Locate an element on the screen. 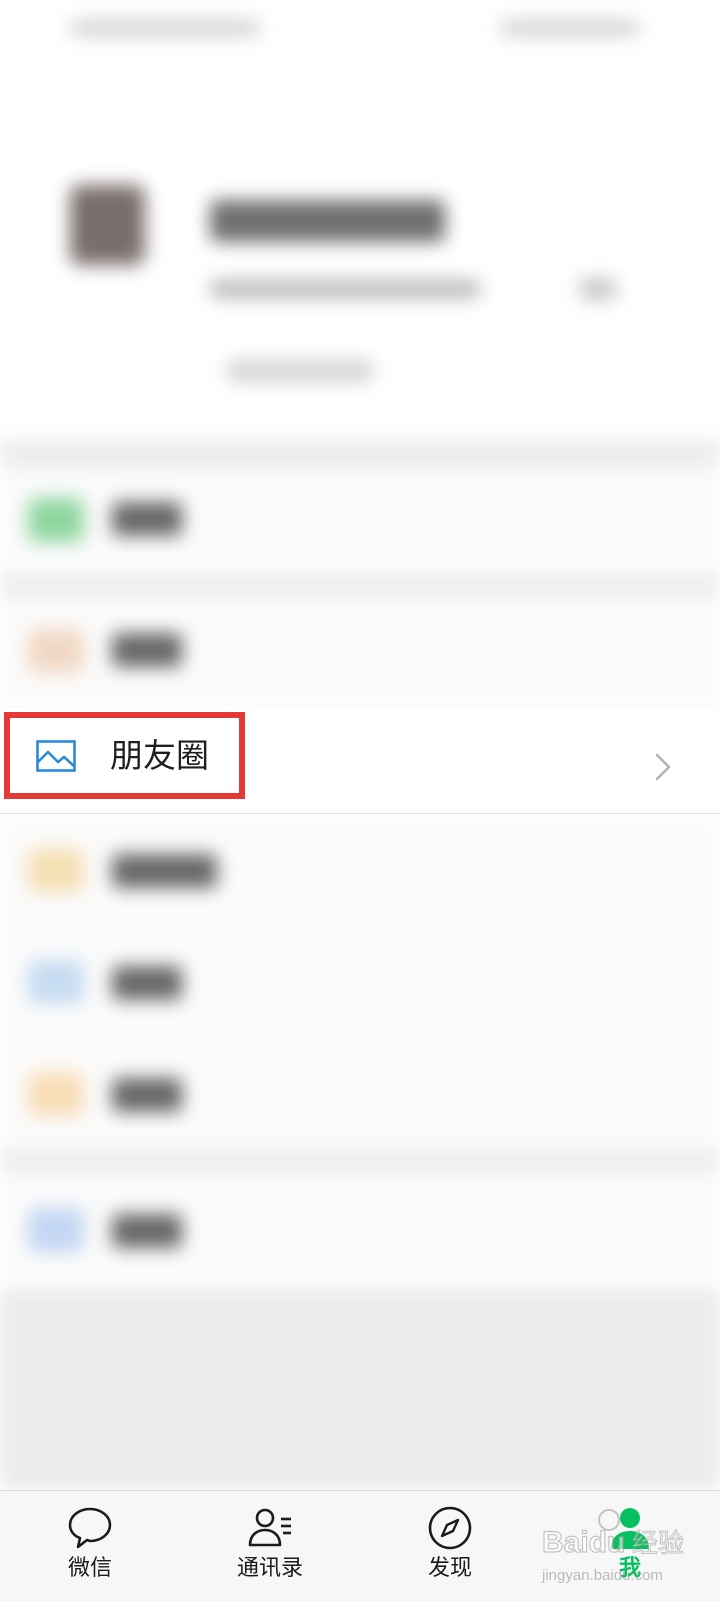 The width and height of the screenshot is (720, 1601). profile-status-blurred is located at coordinates (300, 371).